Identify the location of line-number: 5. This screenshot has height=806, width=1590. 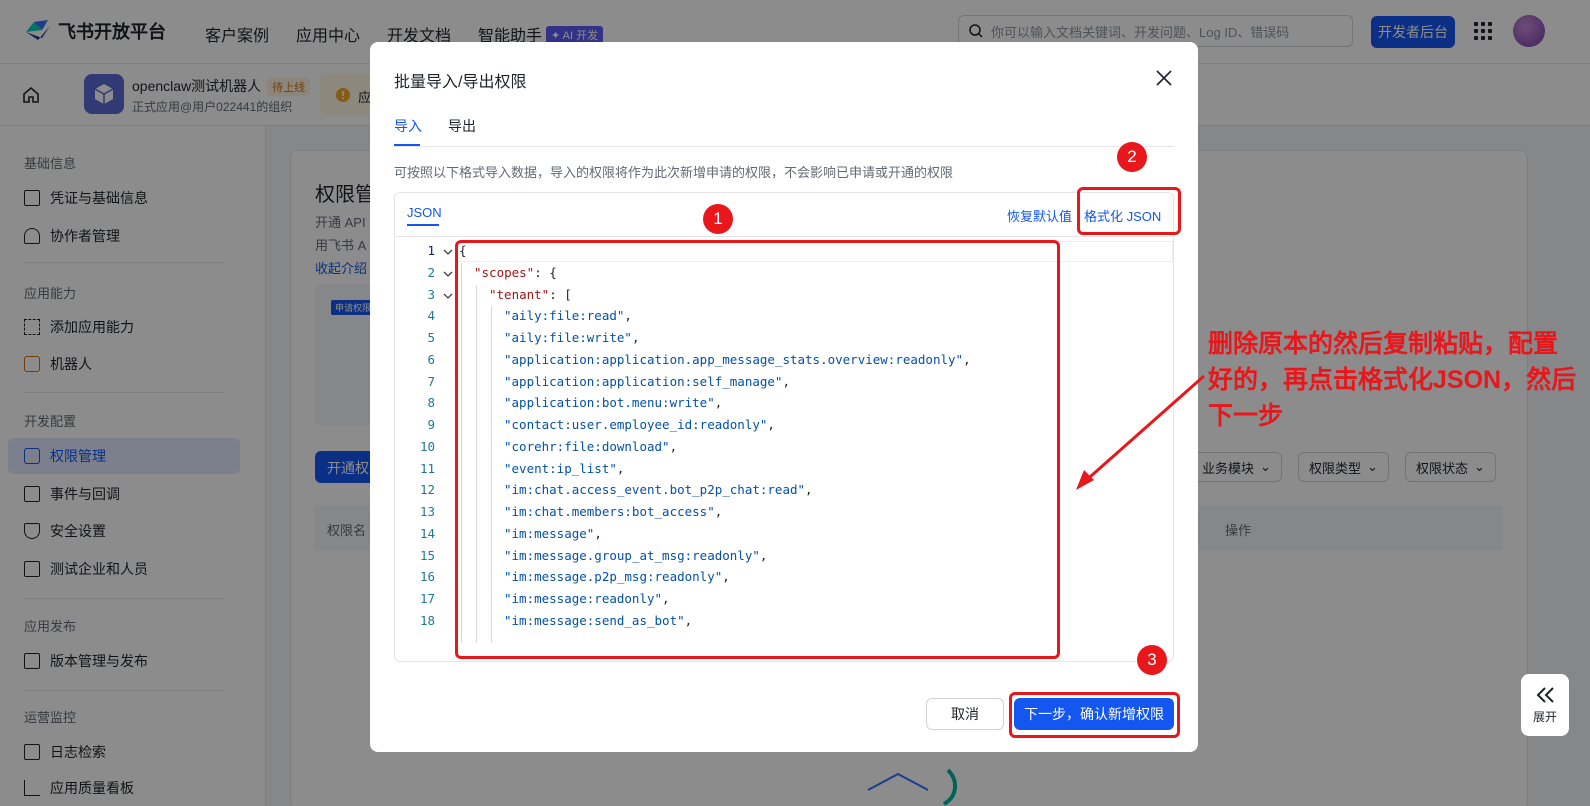
(431, 337).